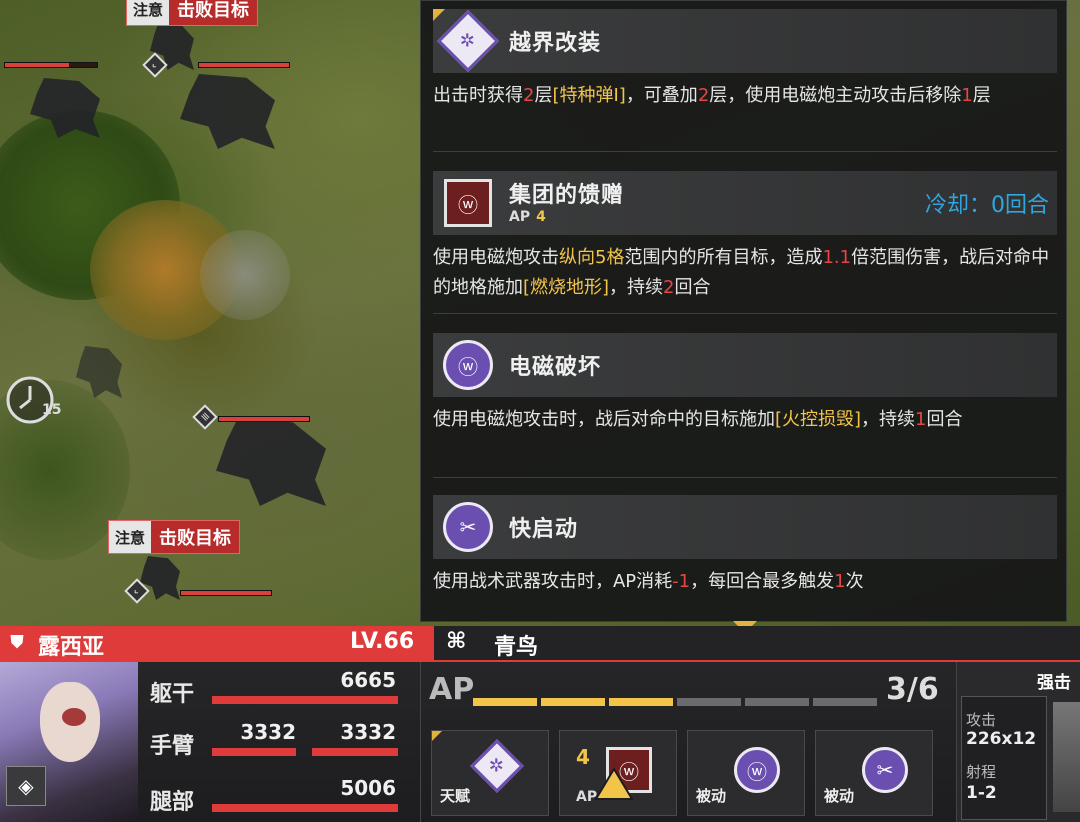  I want to click on eye-patch, so click(74, 717).